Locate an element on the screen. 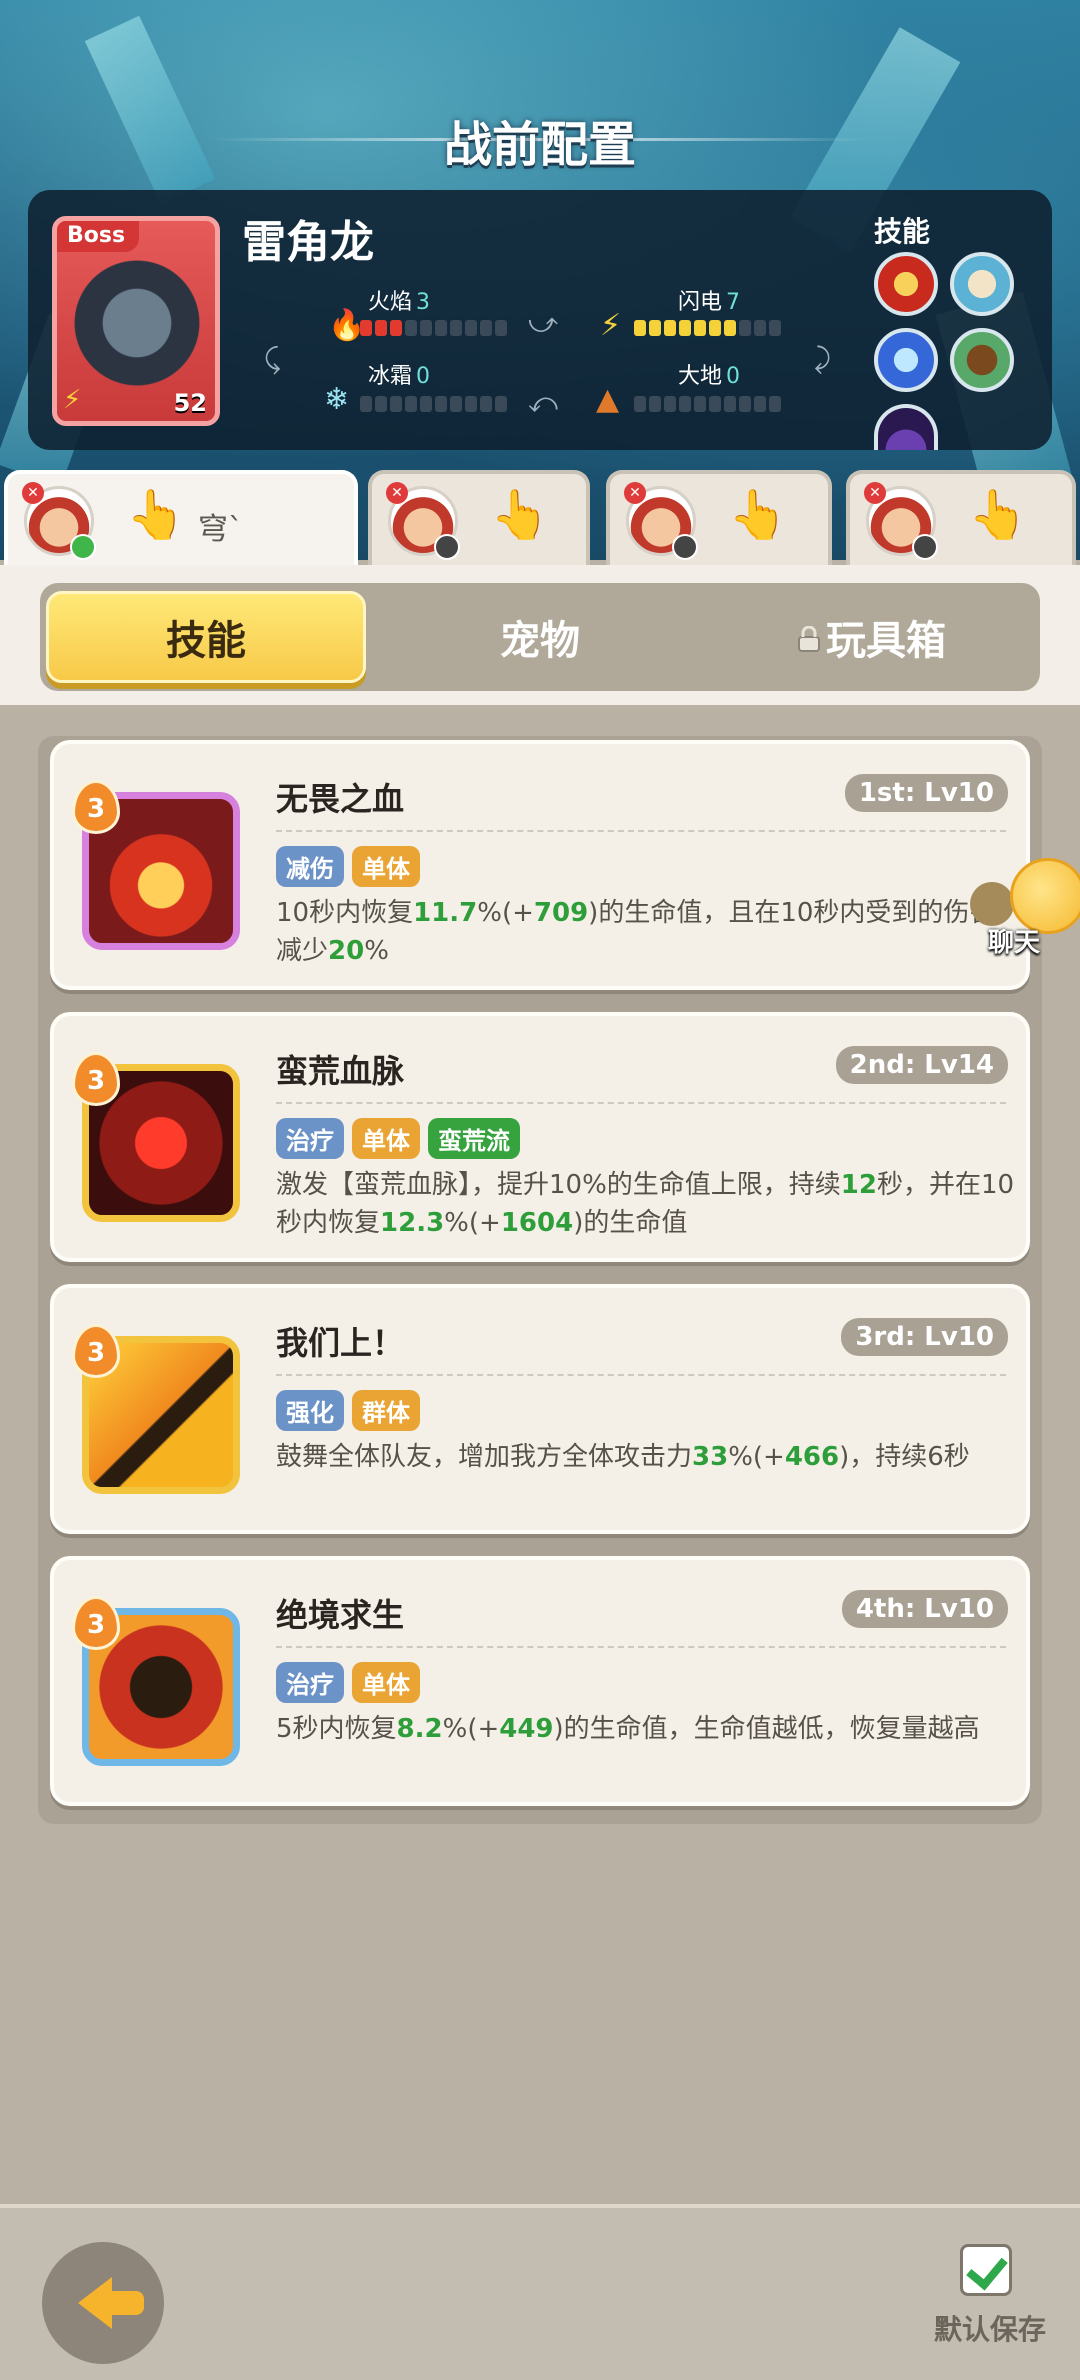  lightning-icon: ⚡ is located at coordinates (611, 325).